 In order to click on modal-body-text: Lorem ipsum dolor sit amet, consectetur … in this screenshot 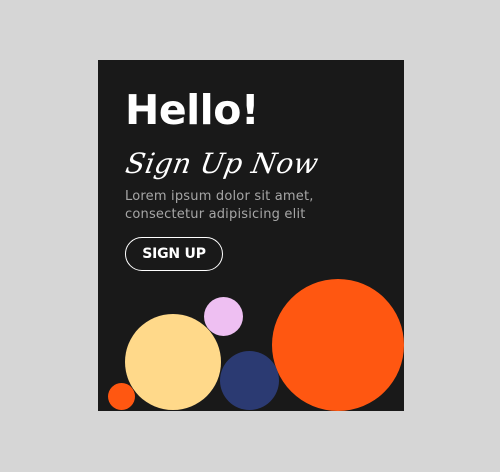, I will do `click(260, 206)`.